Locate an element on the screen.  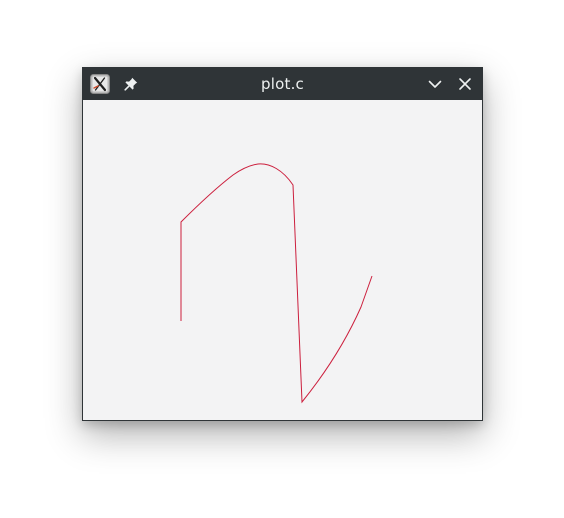
chevron-down-icon is located at coordinates (435, 84).